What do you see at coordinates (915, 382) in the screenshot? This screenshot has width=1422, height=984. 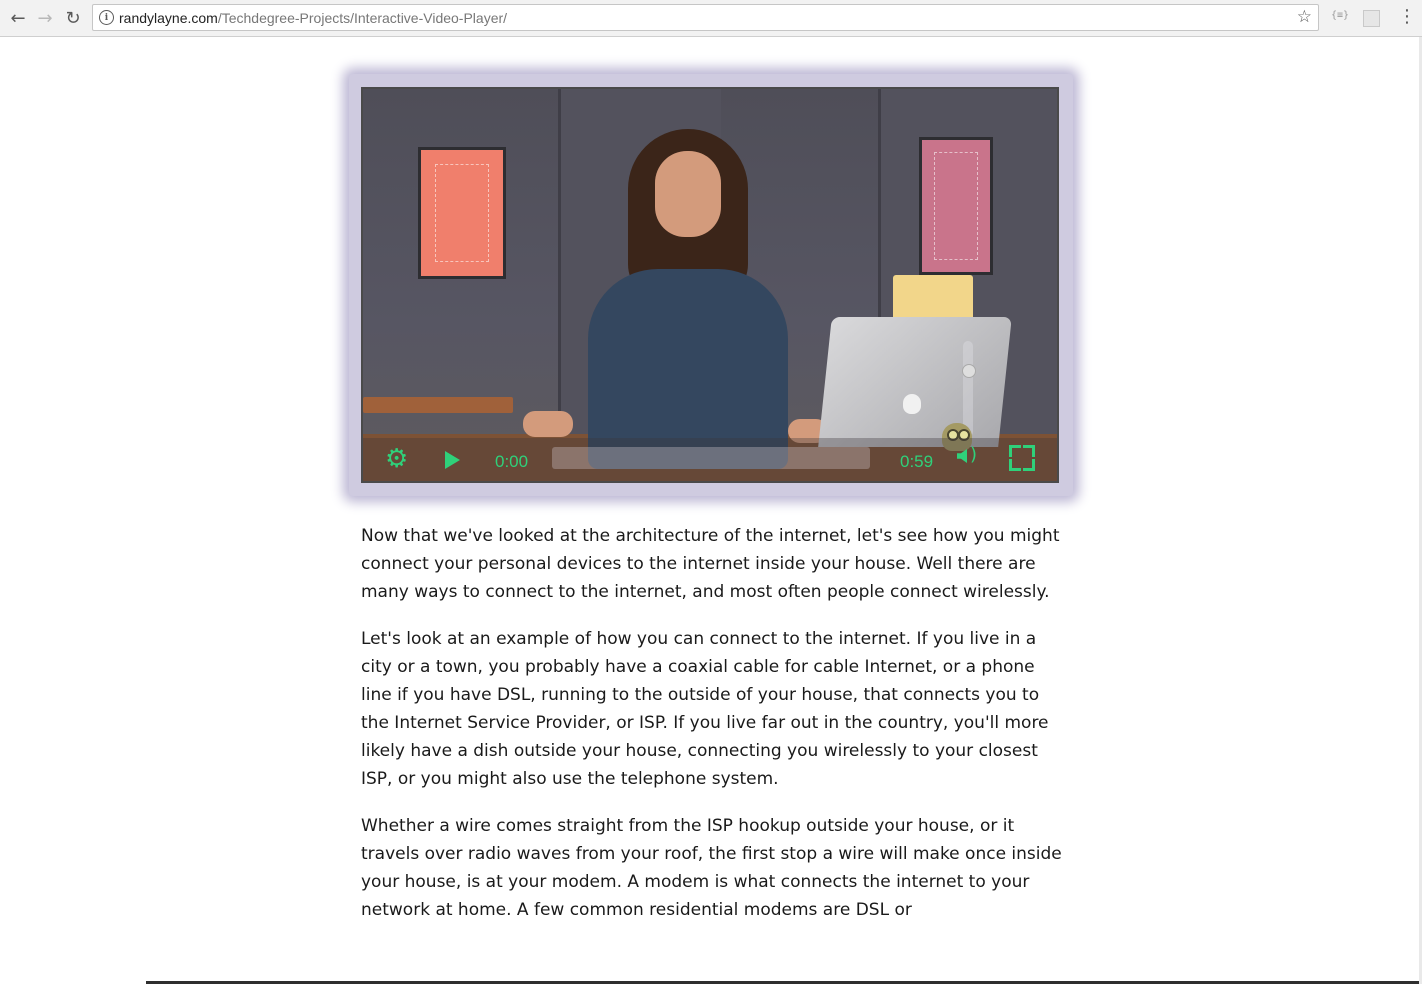 I see `laptop` at bounding box center [915, 382].